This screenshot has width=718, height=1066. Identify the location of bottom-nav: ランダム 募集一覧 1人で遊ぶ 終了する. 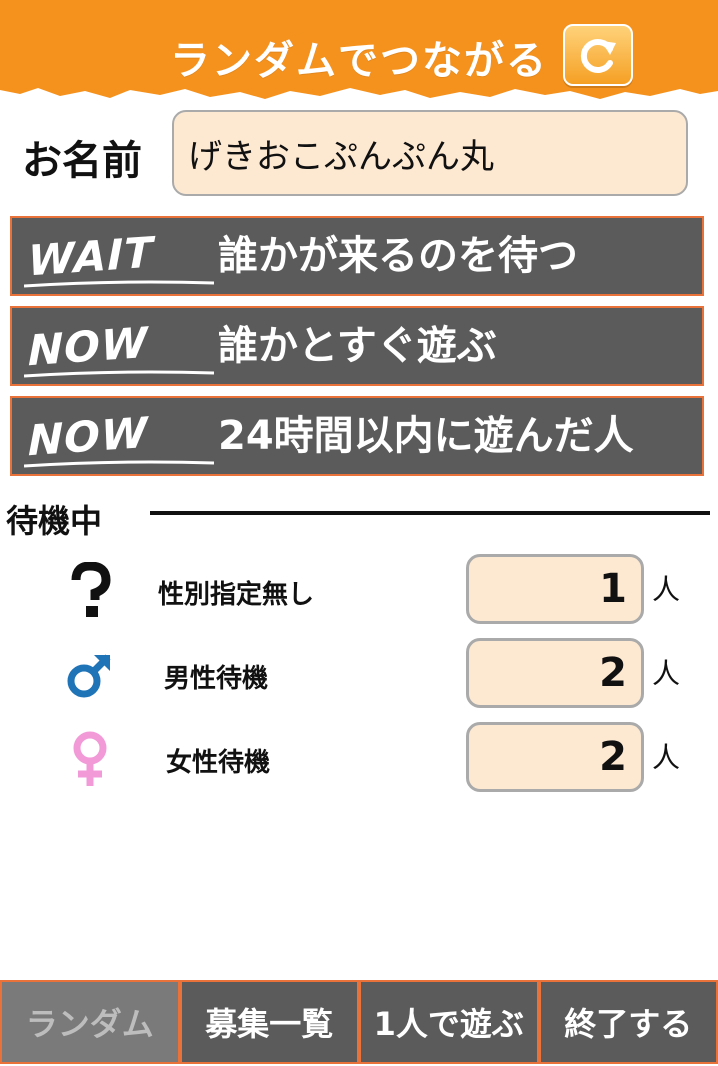
(359, 1023).